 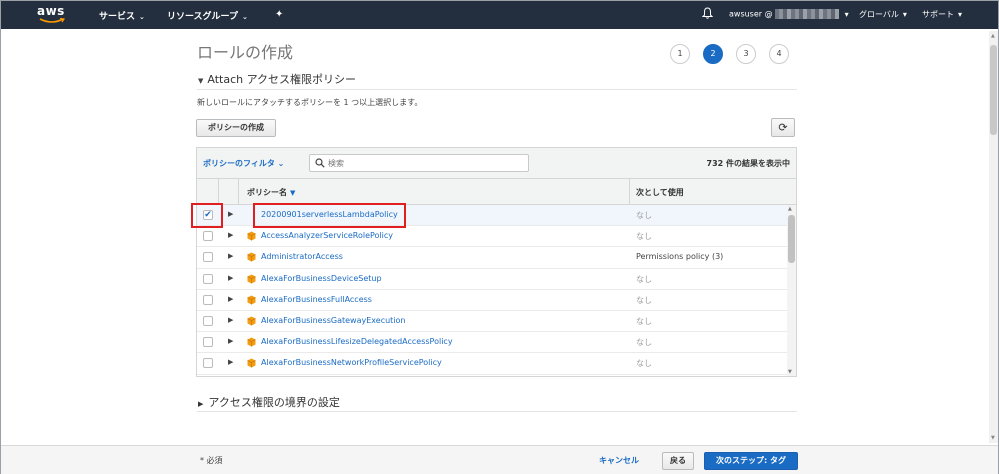 I want to click on policy-name-link: AlexaForBusinessFullAccess, so click(x=316, y=299).